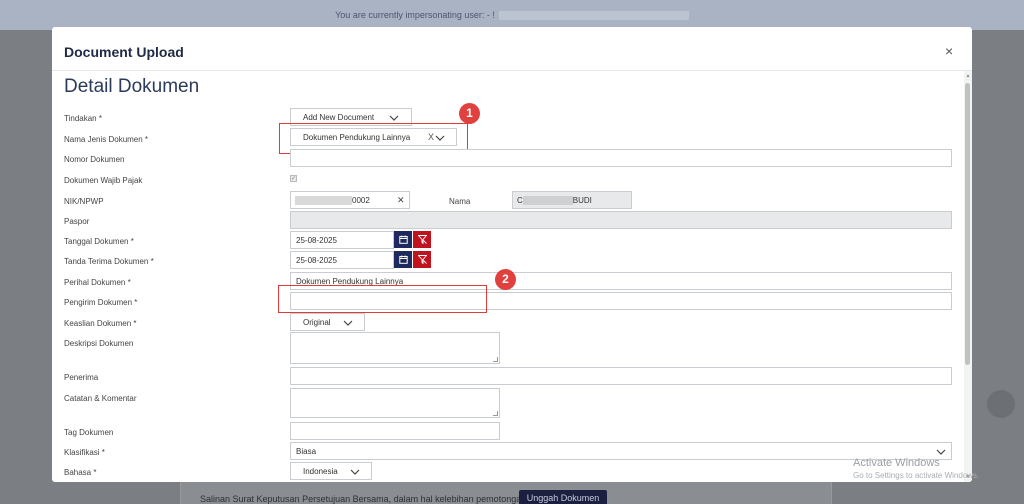  What do you see at coordinates (94, 159) in the screenshot?
I see `nomor-label: Nomor Dokumen` at bounding box center [94, 159].